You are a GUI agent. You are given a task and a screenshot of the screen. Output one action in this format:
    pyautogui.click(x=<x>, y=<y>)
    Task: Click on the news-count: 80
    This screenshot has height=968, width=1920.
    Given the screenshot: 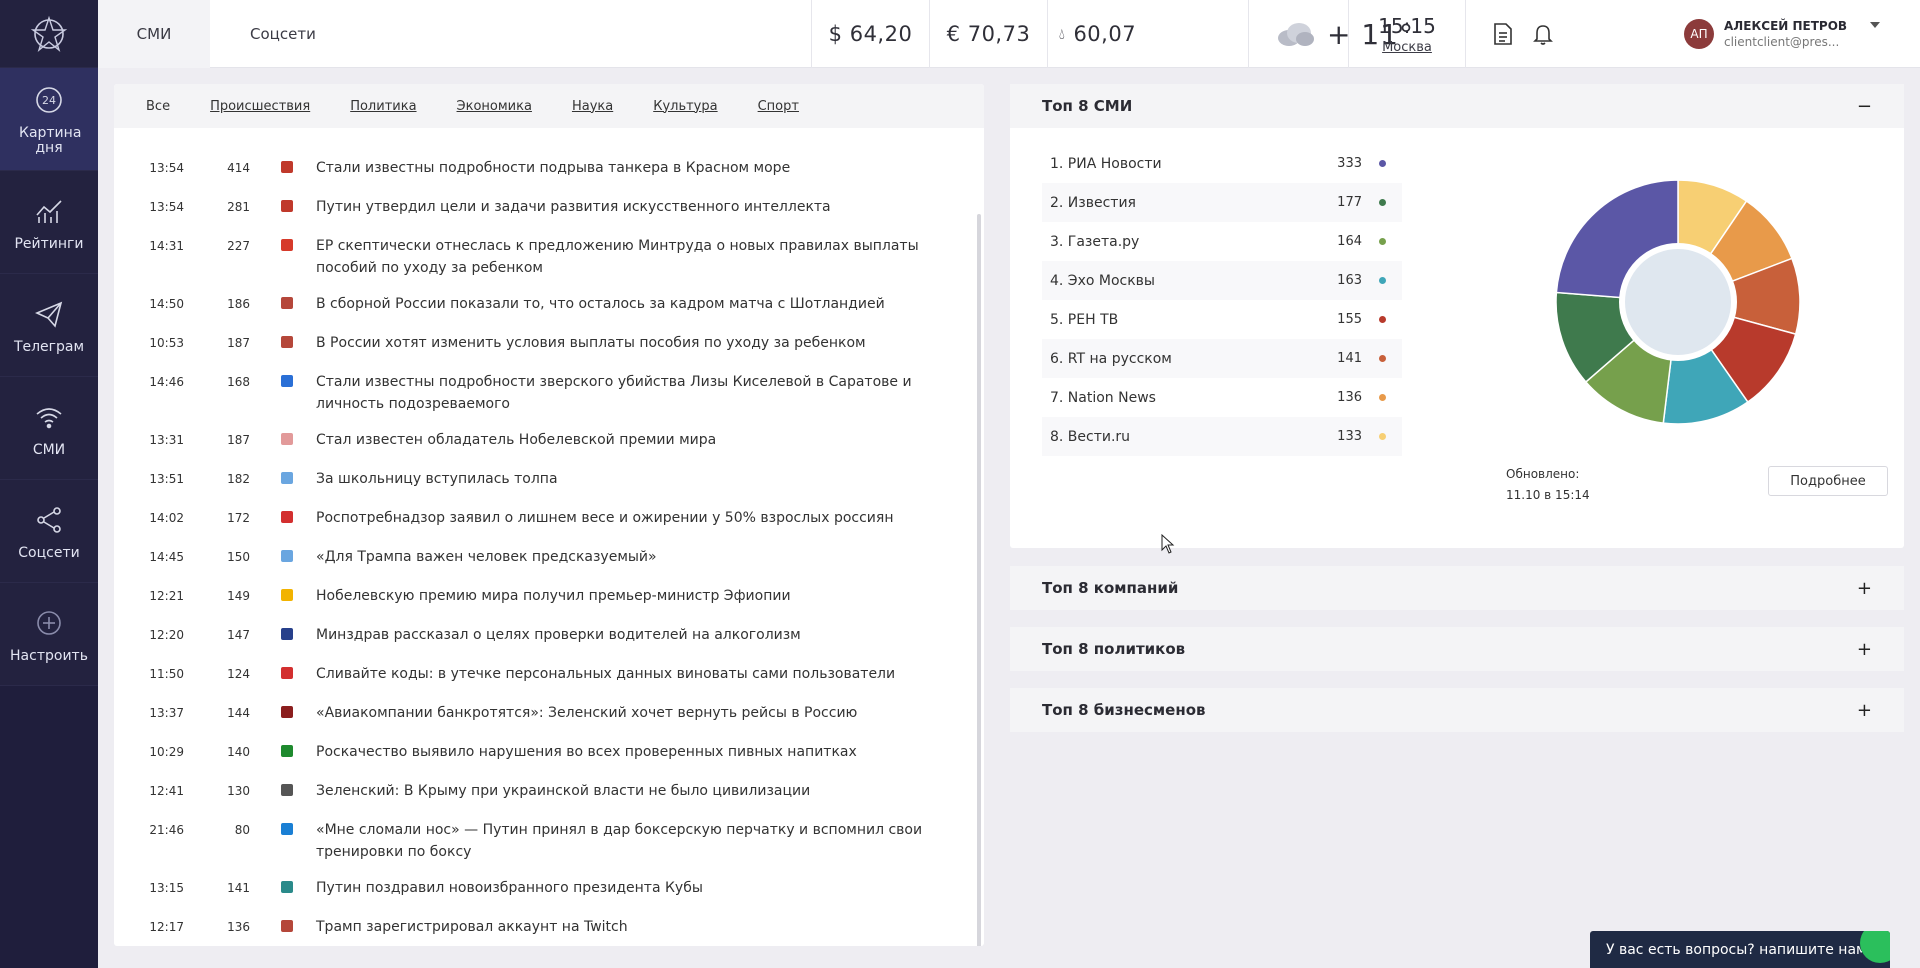 What is the action you would take?
    pyautogui.click(x=242, y=830)
    